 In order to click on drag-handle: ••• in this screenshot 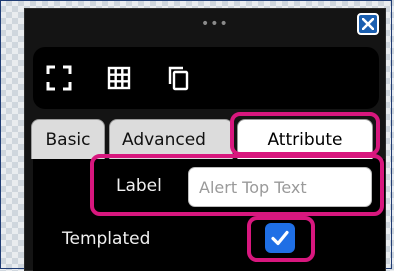, I will do `click(215, 24)`.